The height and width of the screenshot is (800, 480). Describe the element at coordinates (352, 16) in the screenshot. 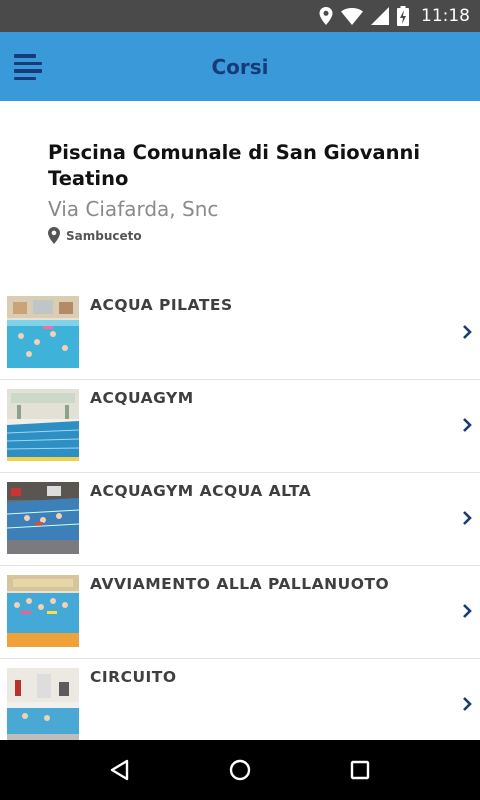

I see `wifi-icon` at that location.